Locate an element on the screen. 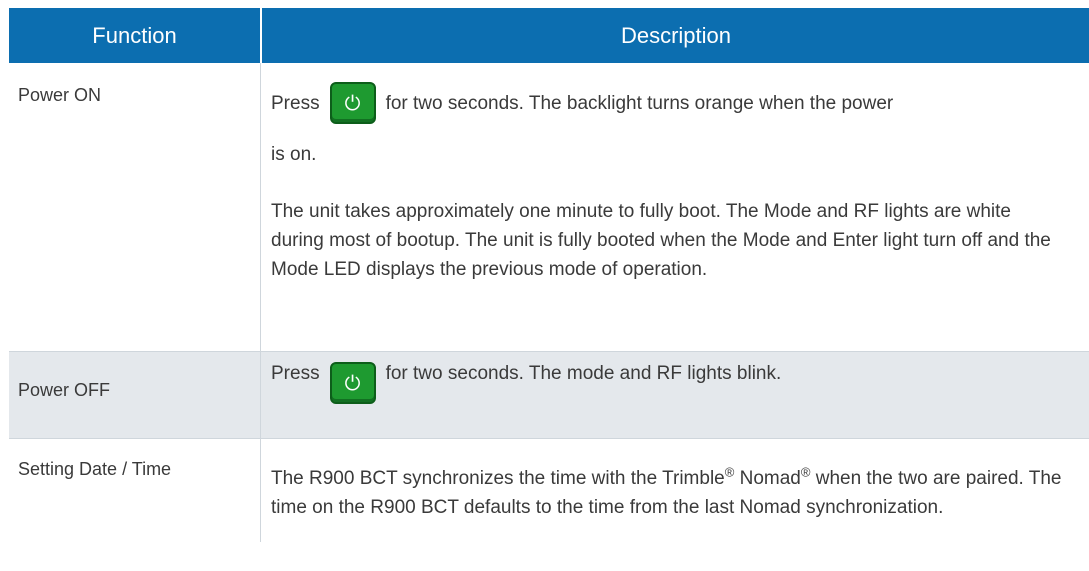  header-description: Description is located at coordinates (676, 35).